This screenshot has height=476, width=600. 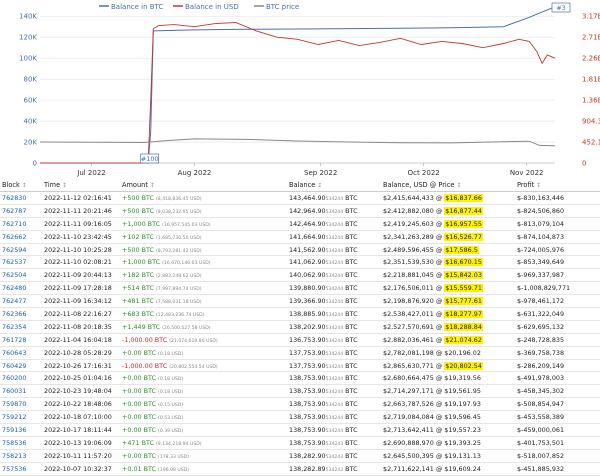 What do you see at coordinates (21, 211) in the screenshot?
I see `block-link: 762787` at bounding box center [21, 211].